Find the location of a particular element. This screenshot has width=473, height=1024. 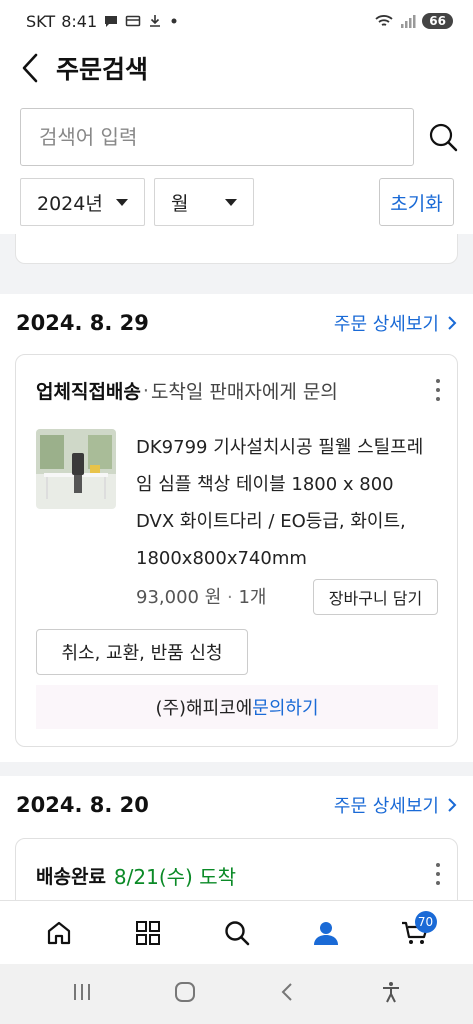

back-system-button is located at coordinates (288, 994).